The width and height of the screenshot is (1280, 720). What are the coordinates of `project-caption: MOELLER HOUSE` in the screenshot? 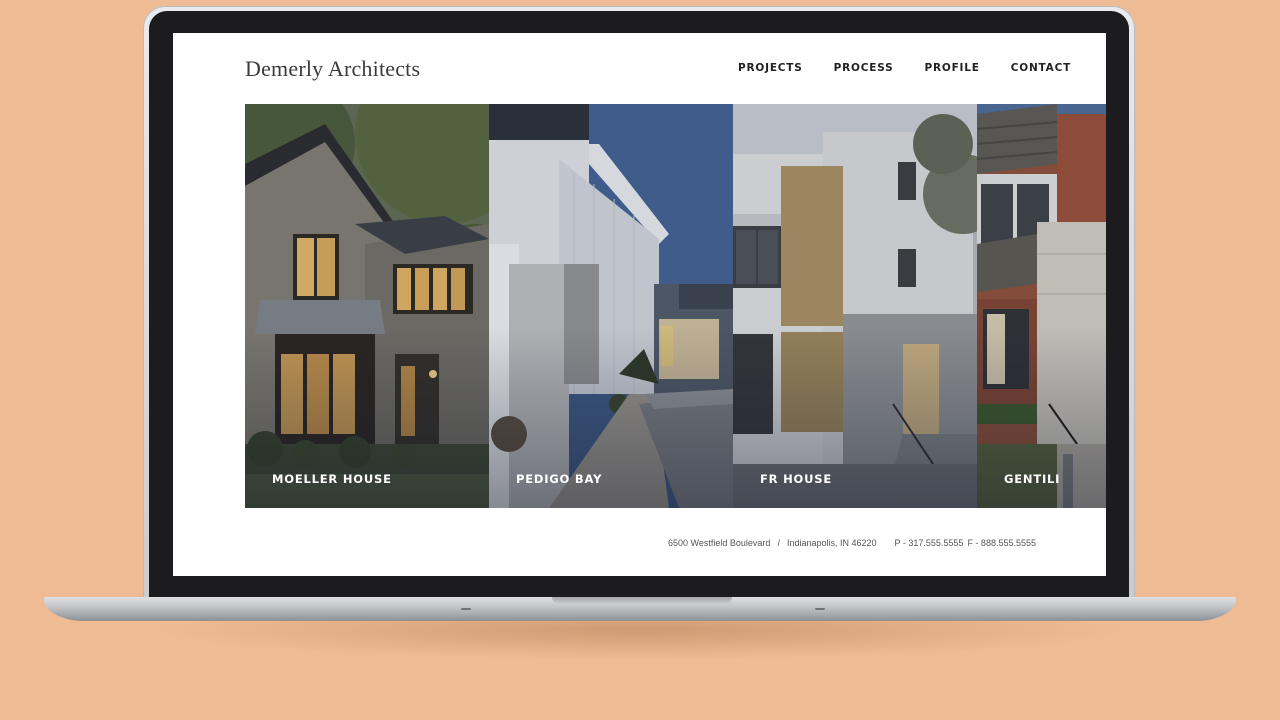 It's located at (332, 479).